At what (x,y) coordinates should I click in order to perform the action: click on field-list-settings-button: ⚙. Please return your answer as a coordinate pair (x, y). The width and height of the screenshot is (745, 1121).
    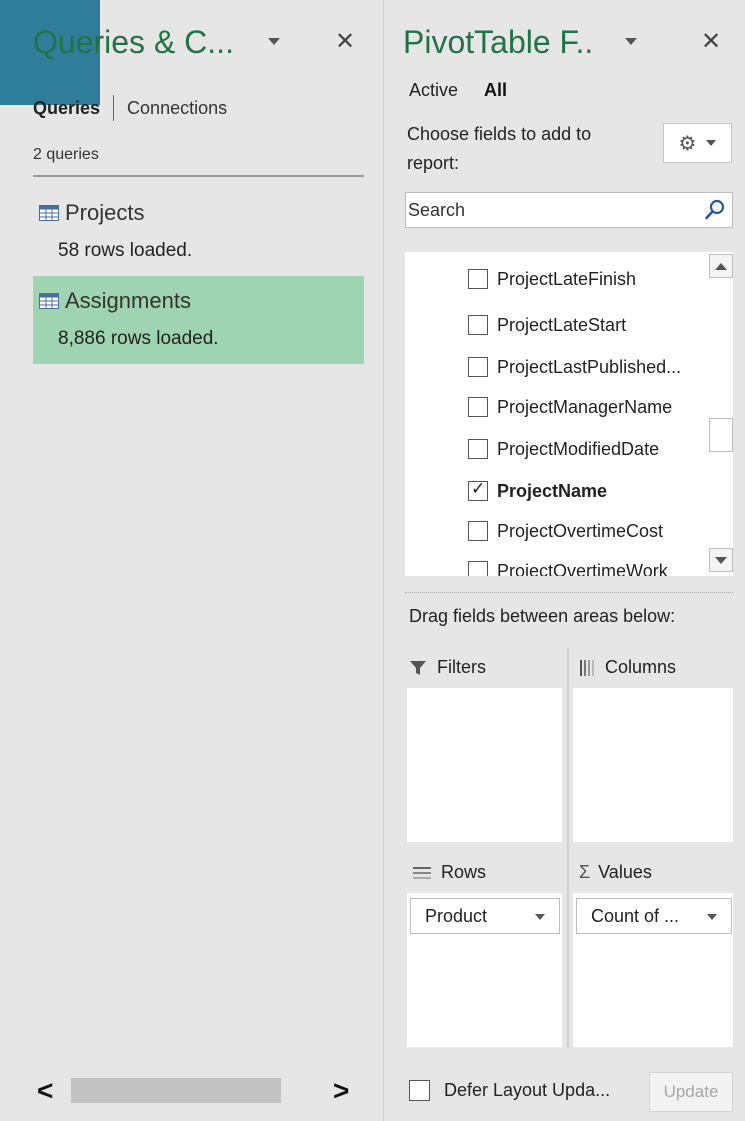
    Looking at the image, I should click on (697, 143).